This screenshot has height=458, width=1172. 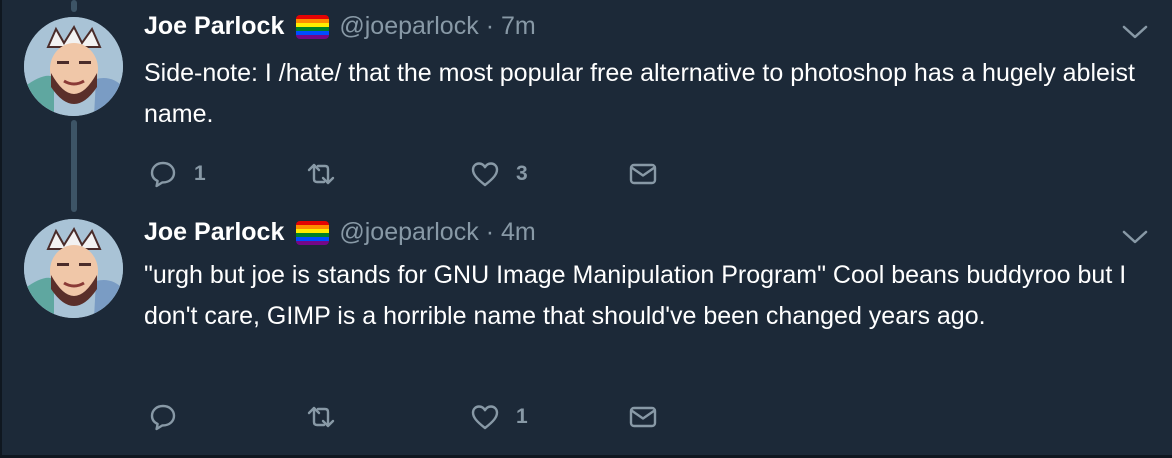 I want to click on tweet-header: Joe Parlock @joeparlock · 7m, so click(x=340, y=26).